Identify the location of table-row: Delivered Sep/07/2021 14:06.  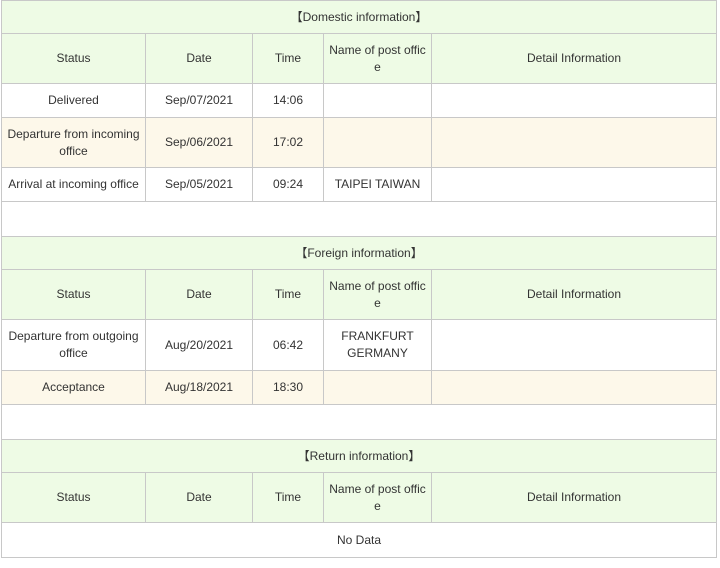
(359, 100).